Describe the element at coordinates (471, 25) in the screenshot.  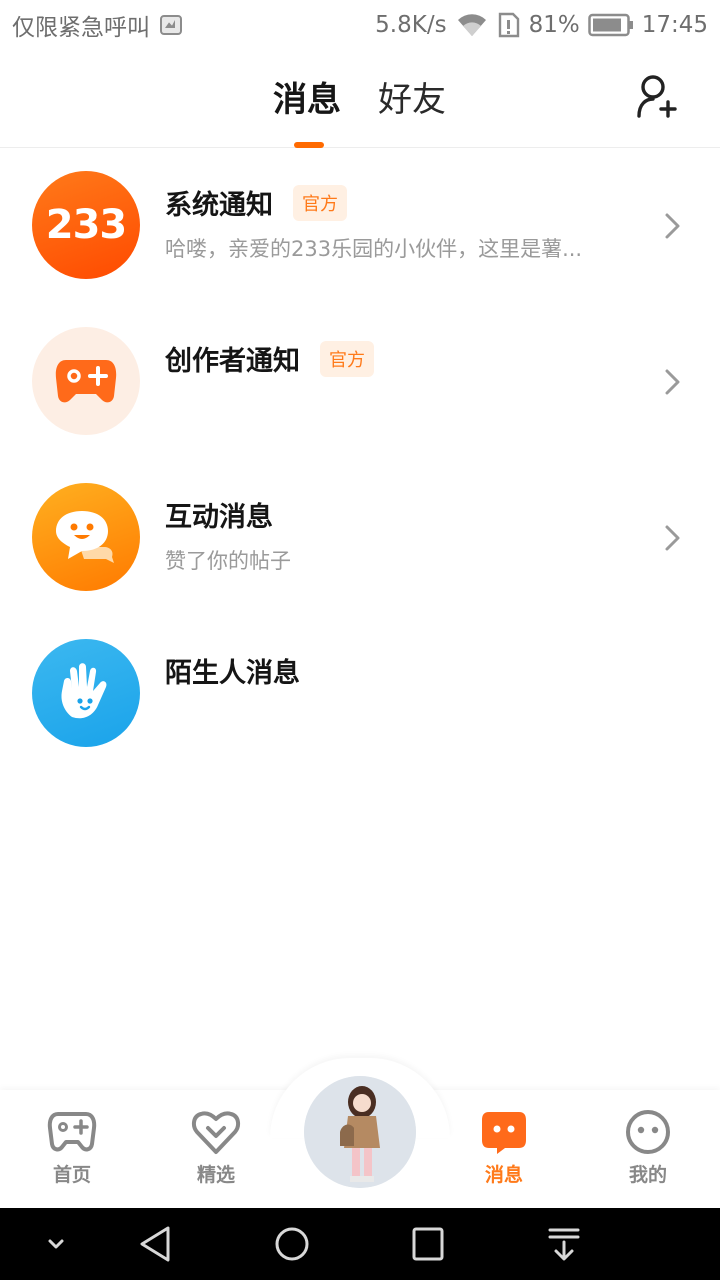
I see `wifi-icon` at that location.